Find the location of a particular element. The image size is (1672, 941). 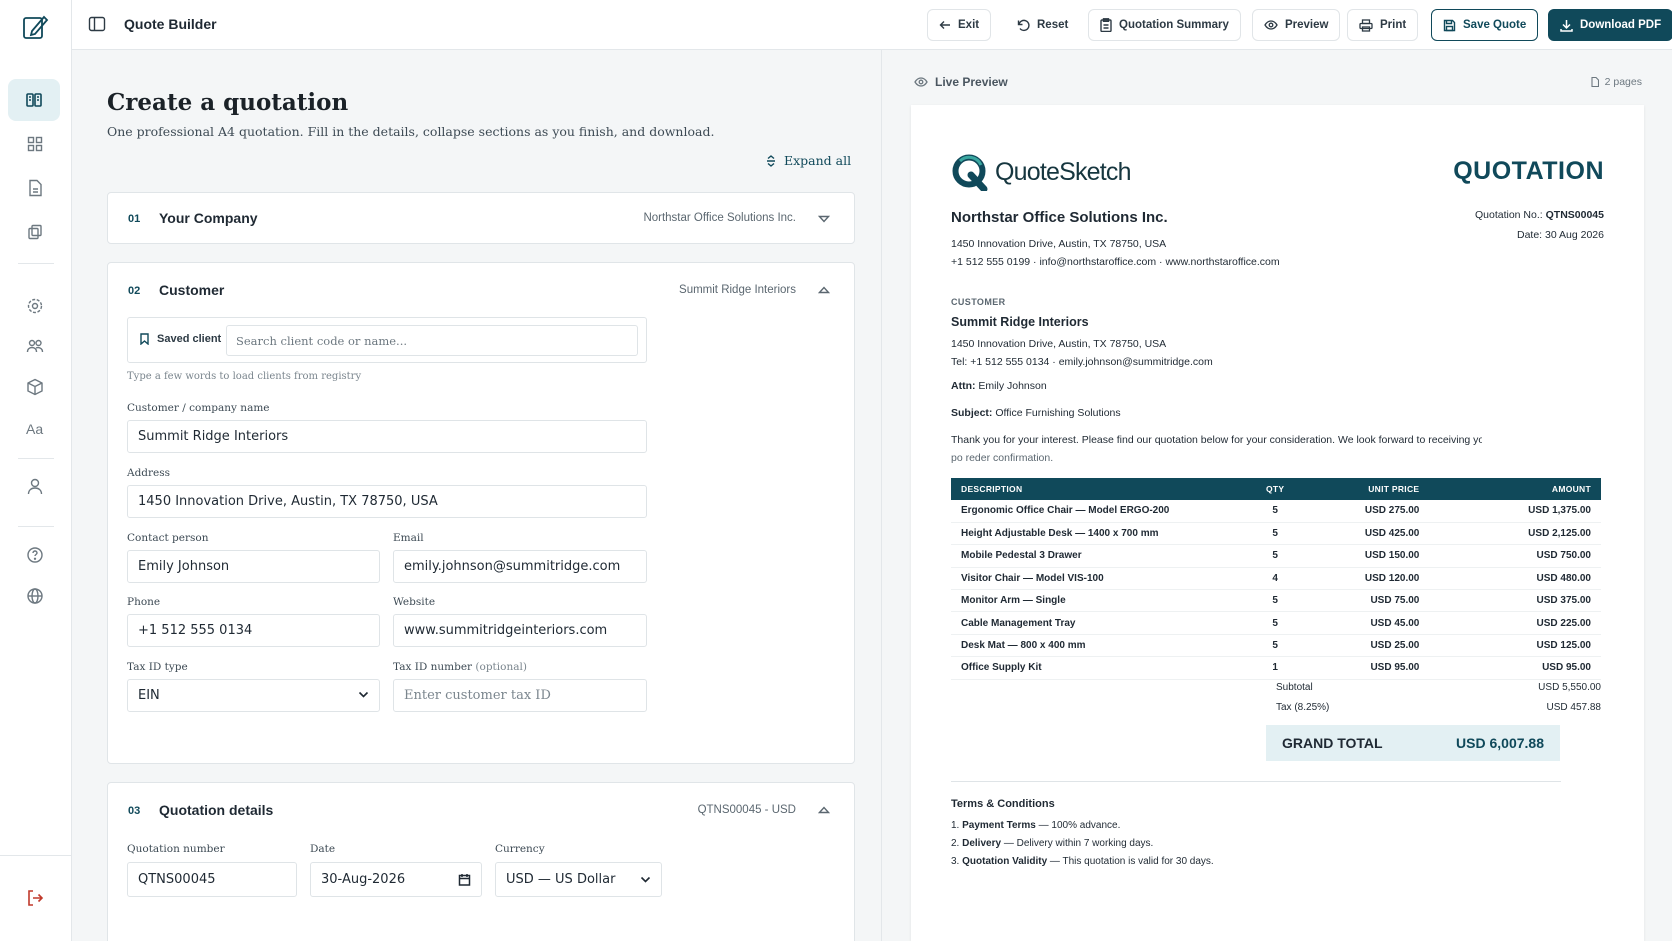

date-field: 30-Aug-2026 is located at coordinates (396, 879).